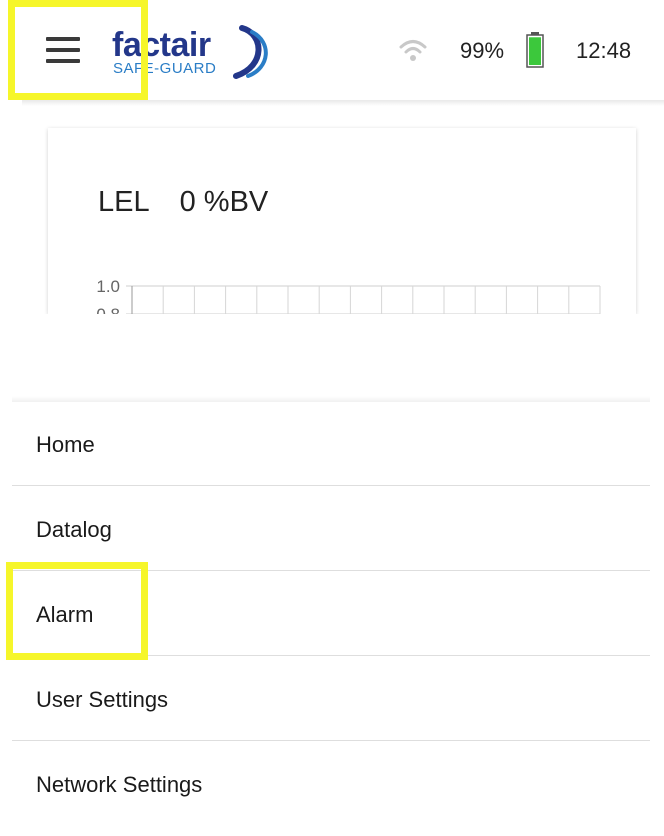 Image resolution: width=664 pixels, height=836 pixels. Describe the element at coordinates (74, 529) in the screenshot. I see `menu-item-label: Datalog` at that location.